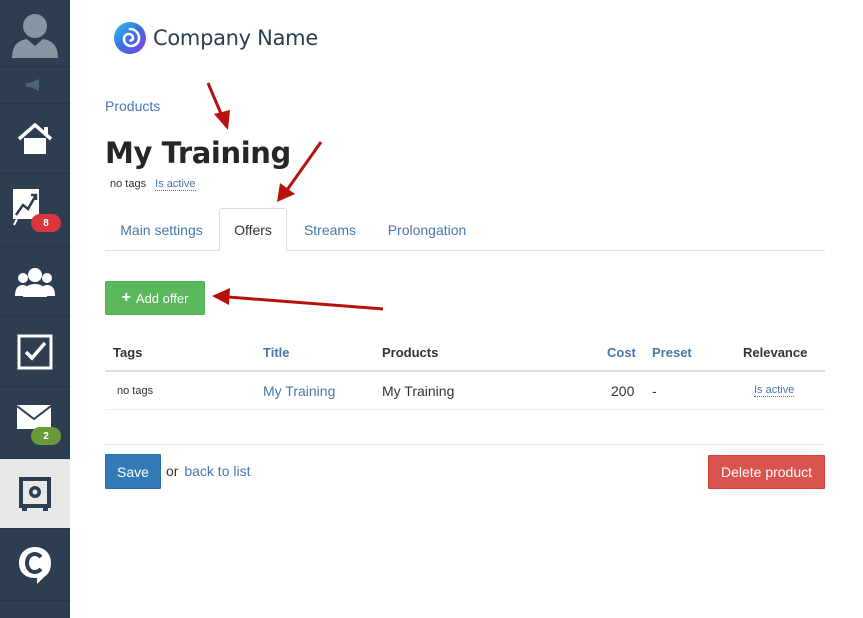 This screenshot has width=863, height=618. What do you see at coordinates (135, 390) in the screenshot?
I see `row-tags: no tags` at bounding box center [135, 390].